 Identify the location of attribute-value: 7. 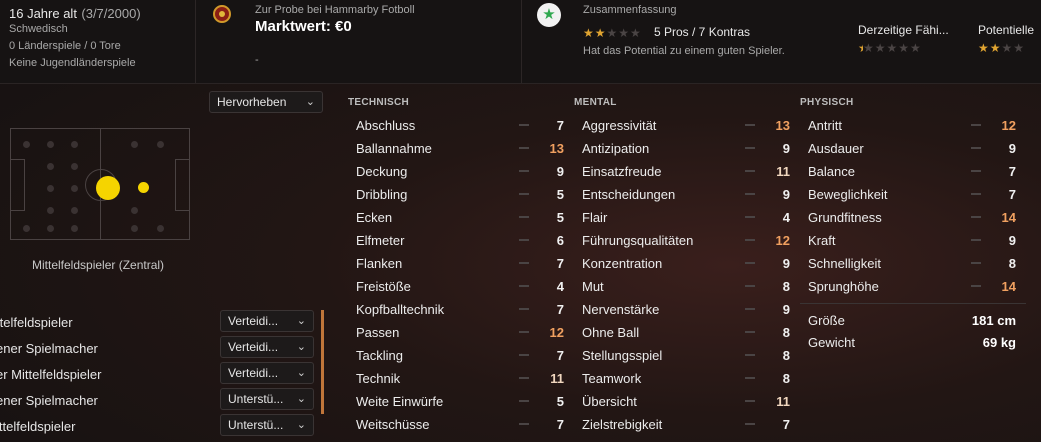
(560, 263).